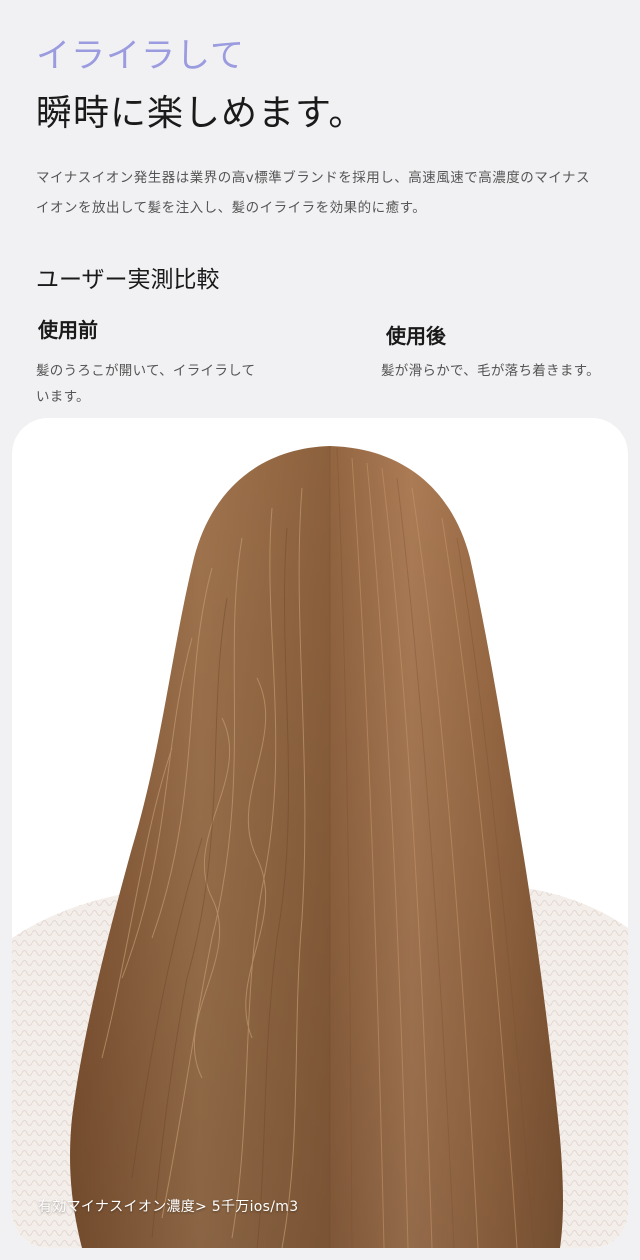  I want to click on after-title: 使用後, so click(416, 336).